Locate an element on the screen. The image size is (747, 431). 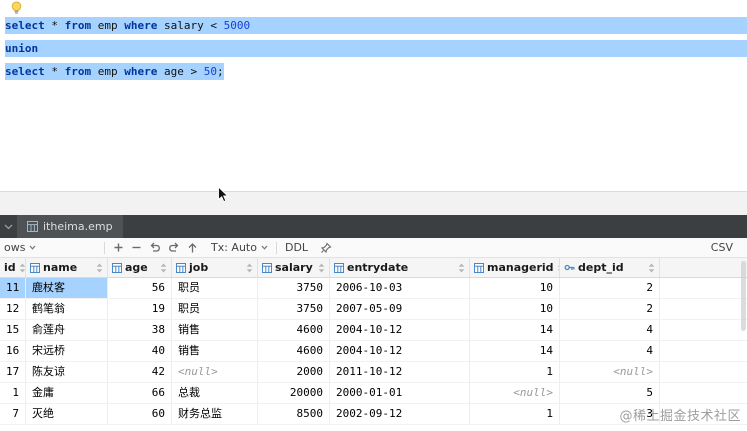
cell-id: 12 is located at coordinates (13, 309).